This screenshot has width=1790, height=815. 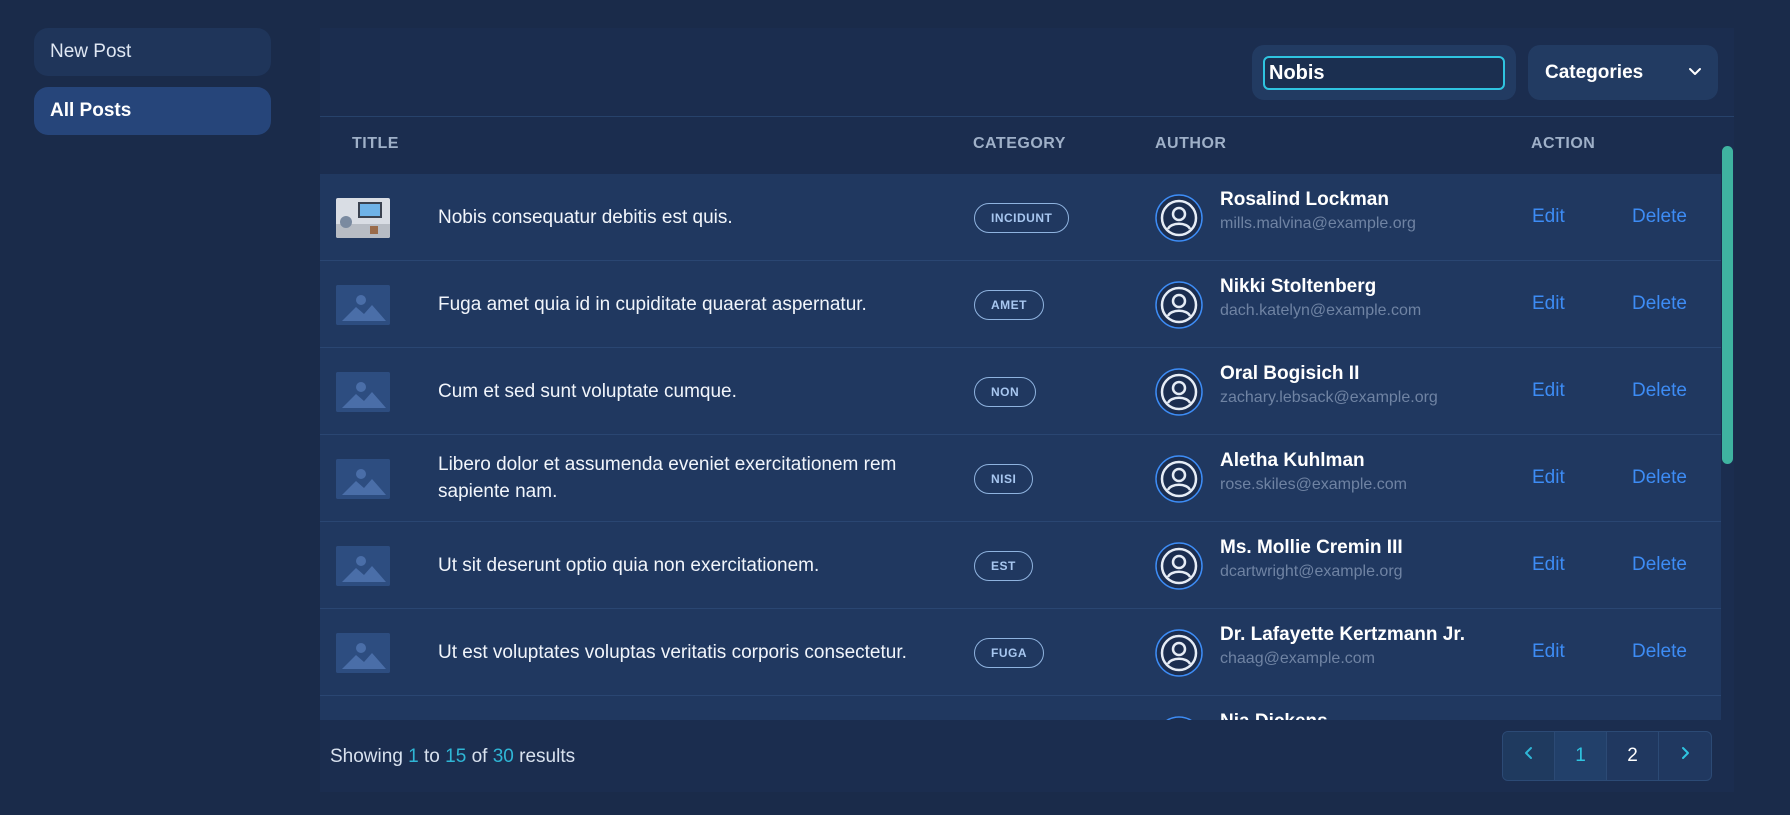 What do you see at coordinates (1274, 715) in the screenshot?
I see `author-name: Nia Dickens` at bounding box center [1274, 715].